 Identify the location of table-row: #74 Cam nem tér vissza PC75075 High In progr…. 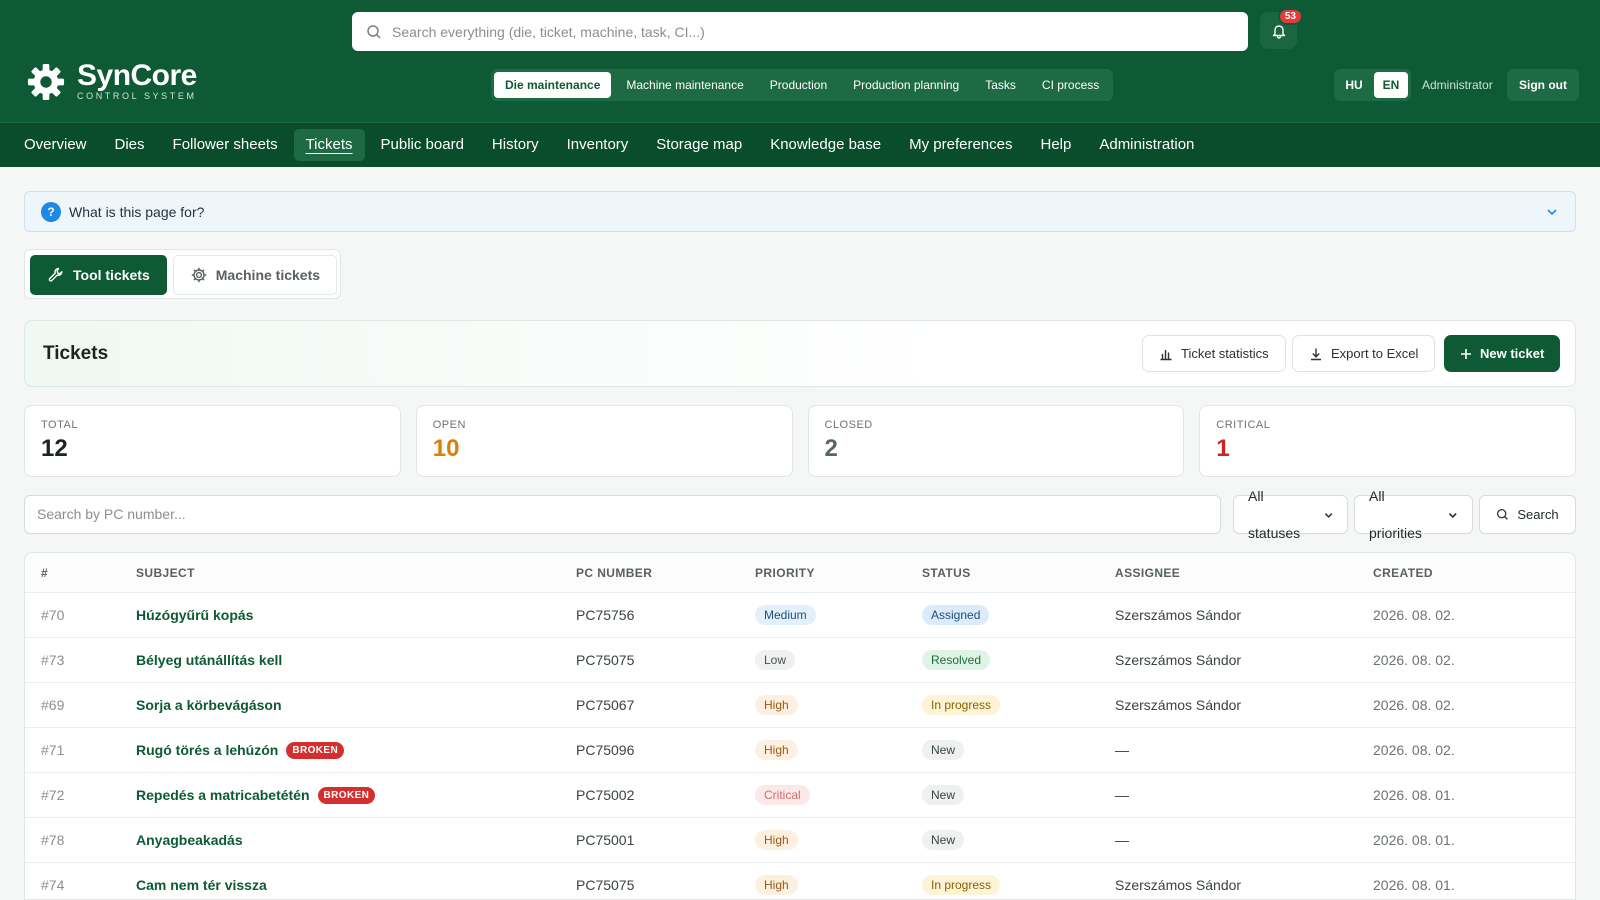
(800, 881).